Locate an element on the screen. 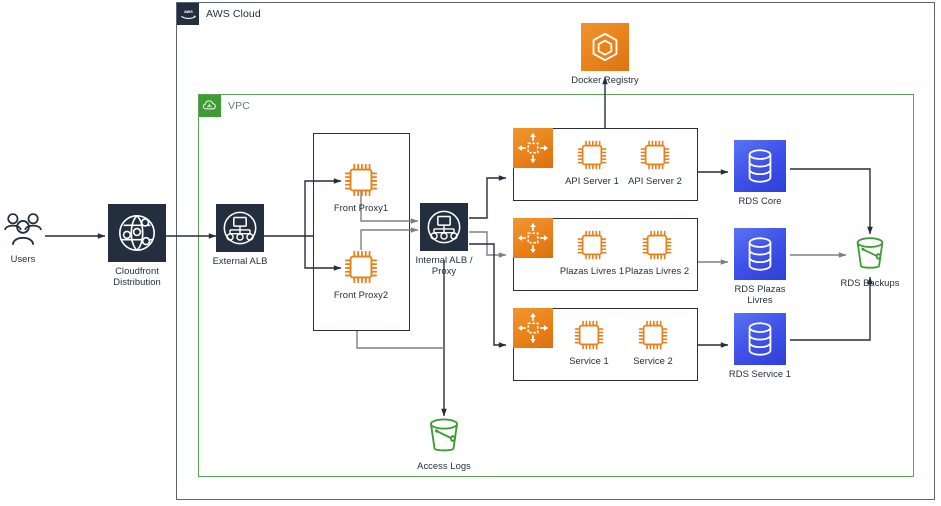 The width and height of the screenshot is (941, 506). node-front-proxy-1: Front Proxy1 is located at coordinates (361, 187).